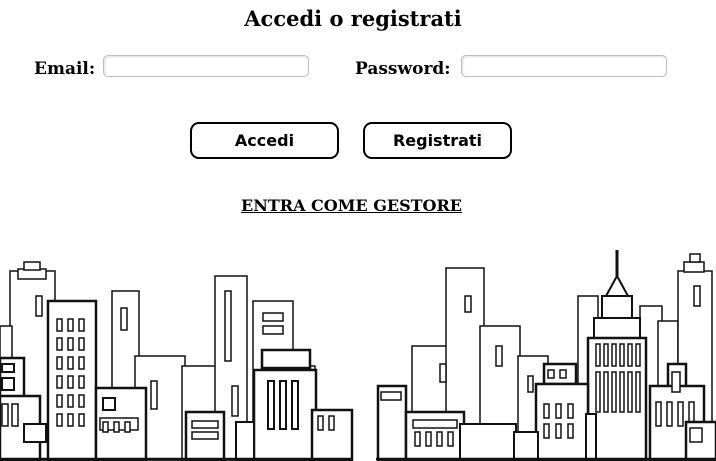  I want to click on password-label: Password:, so click(403, 69).